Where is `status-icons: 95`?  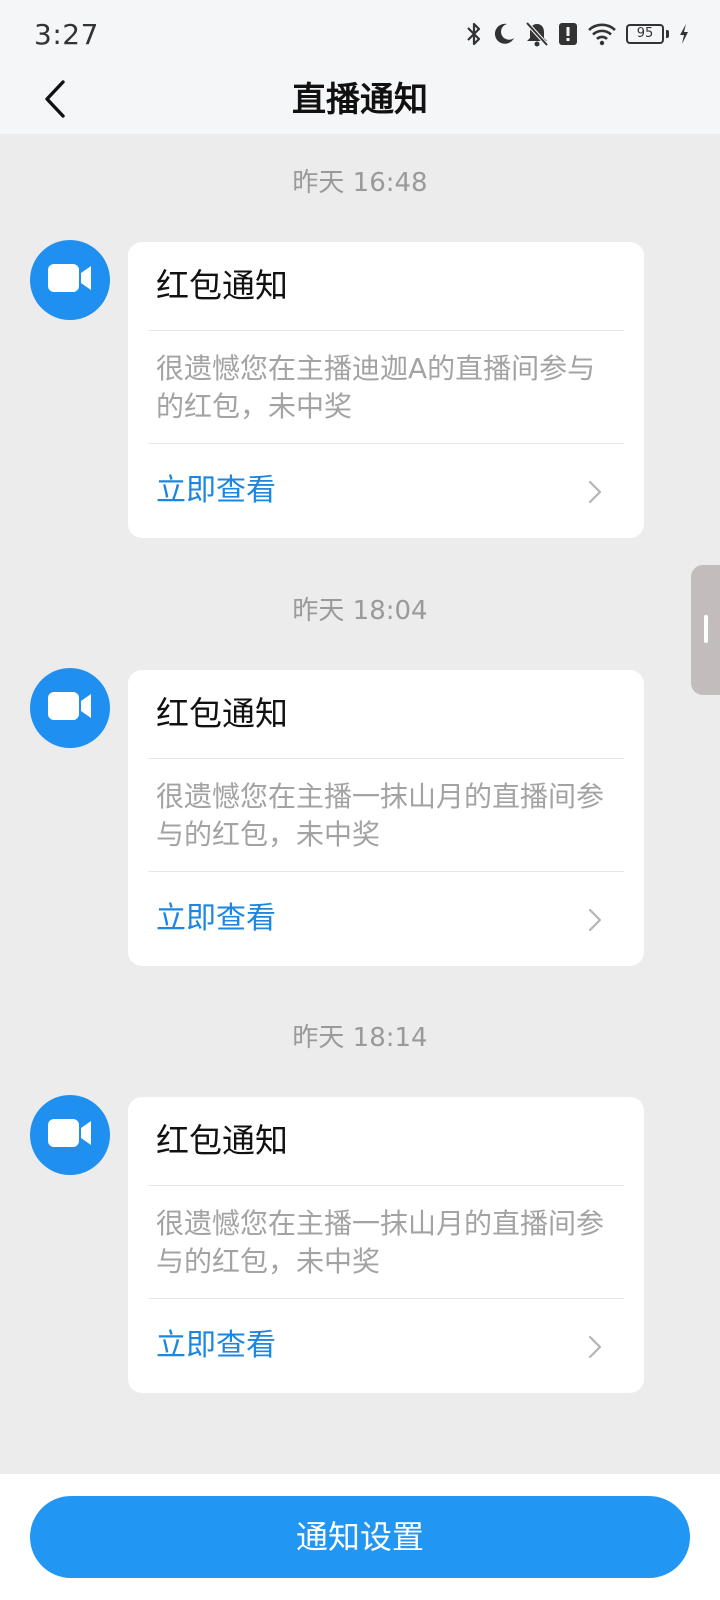 status-icons: 95 is located at coordinates (577, 34).